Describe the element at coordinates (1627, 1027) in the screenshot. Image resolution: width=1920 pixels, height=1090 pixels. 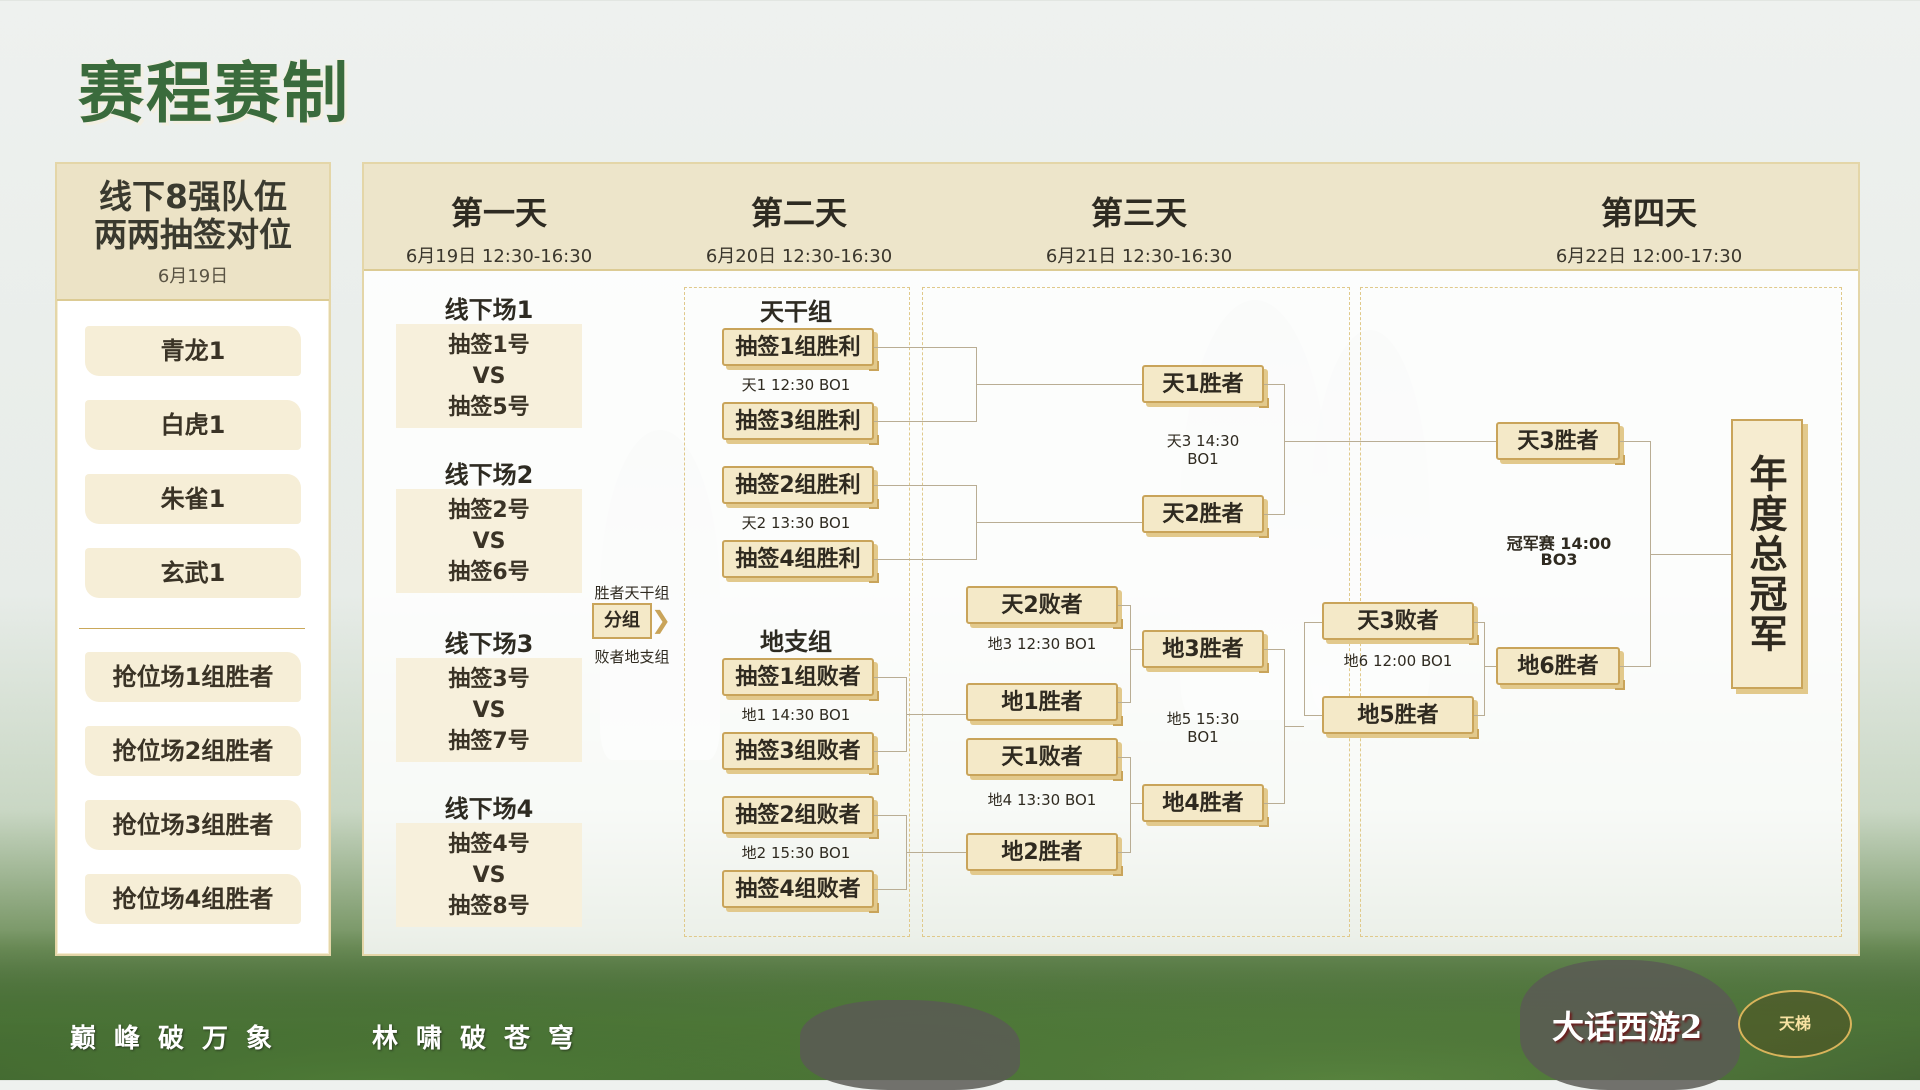
I see `game-logo: 大话西游2` at that location.